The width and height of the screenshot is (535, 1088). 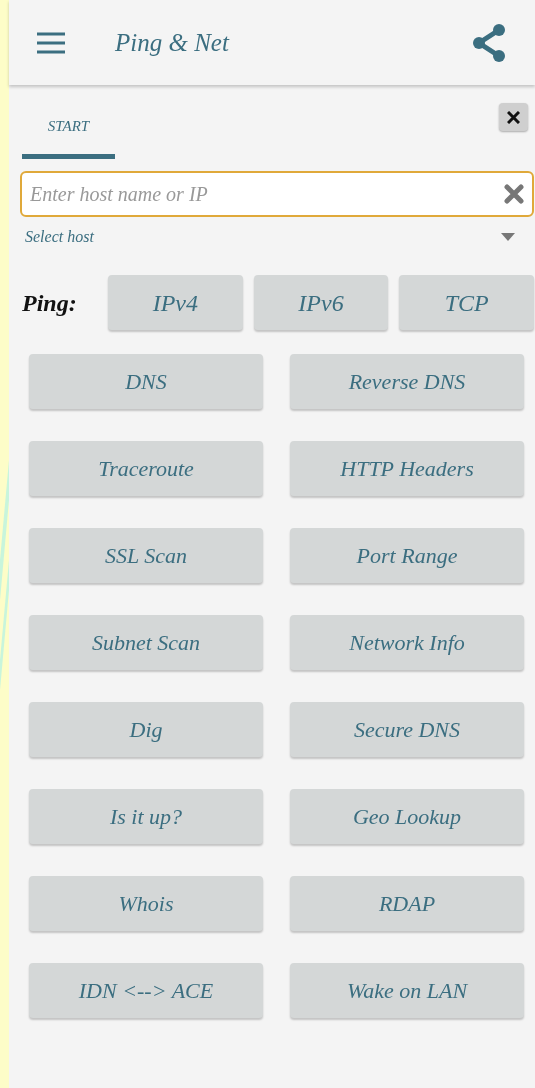 I want to click on tool-button: Port Range, so click(x=407, y=555).